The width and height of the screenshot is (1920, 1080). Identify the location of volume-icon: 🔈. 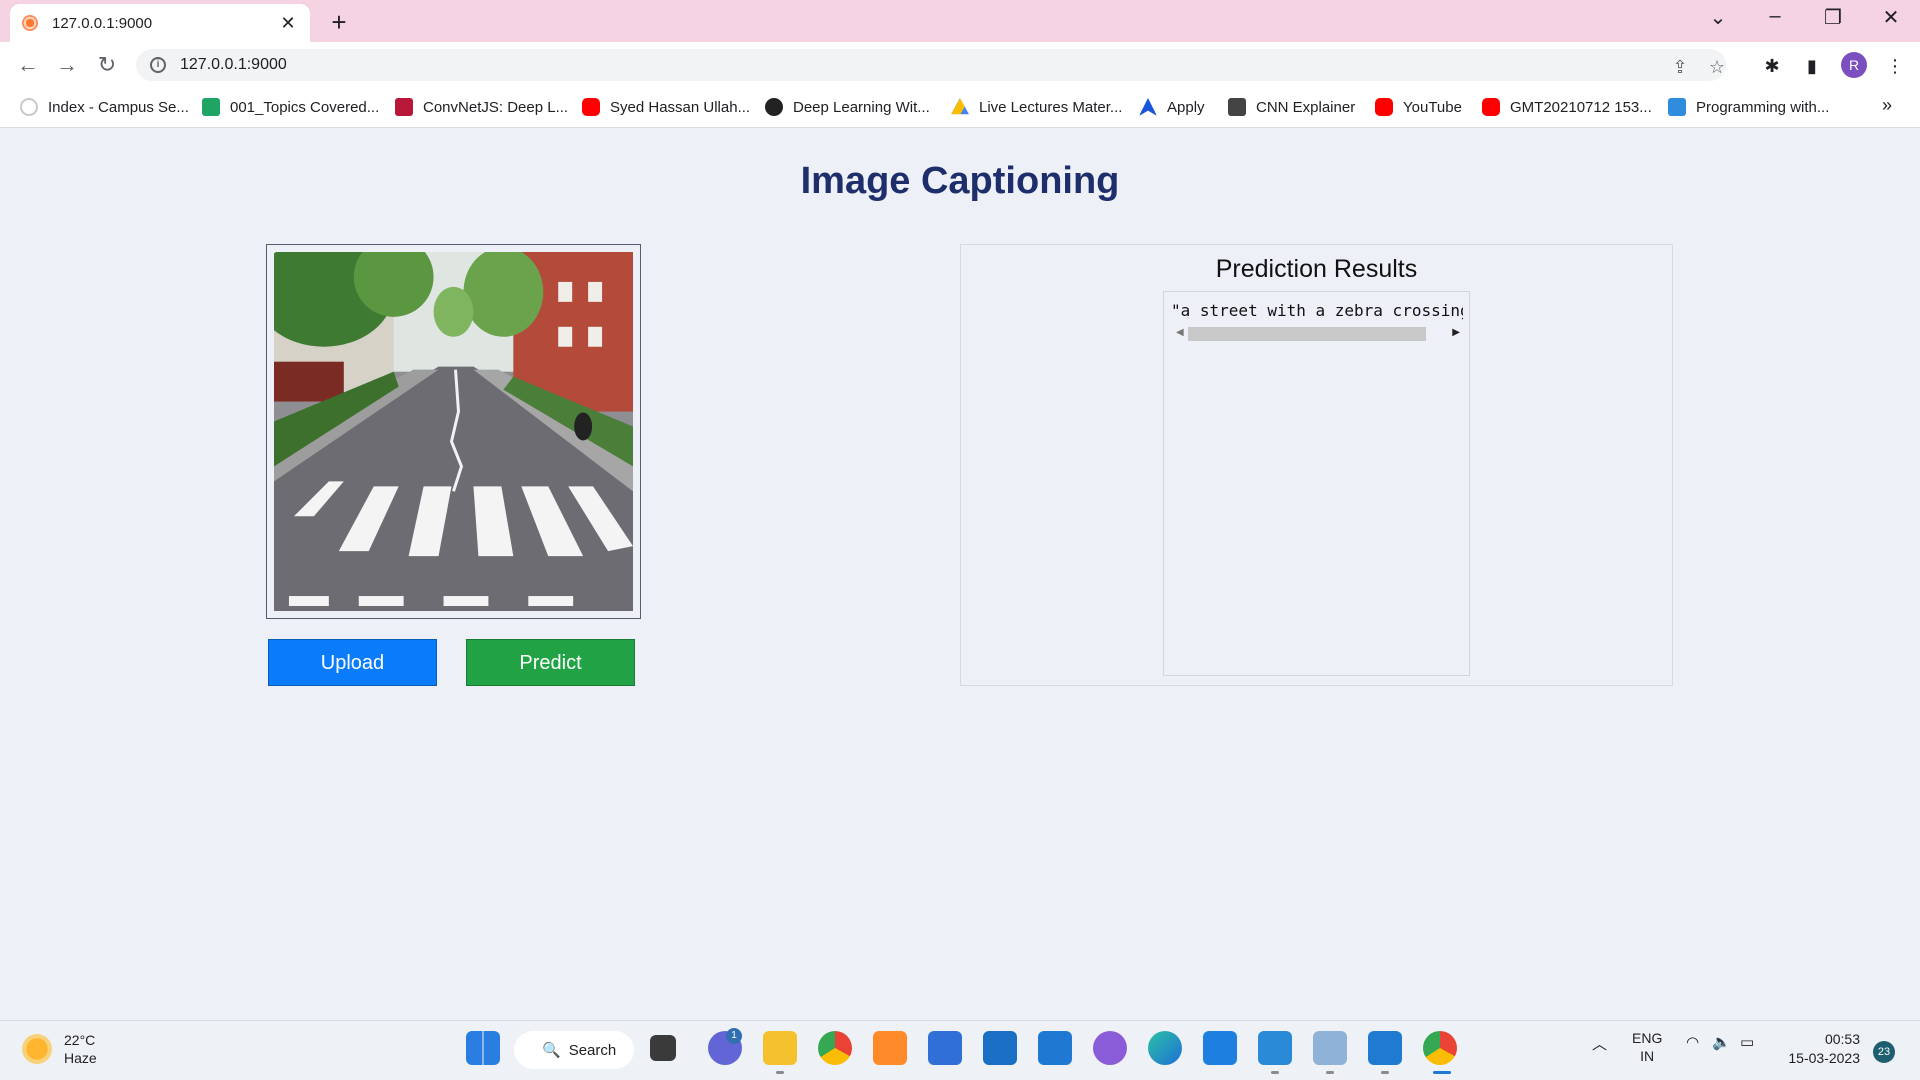
(1721, 1042).